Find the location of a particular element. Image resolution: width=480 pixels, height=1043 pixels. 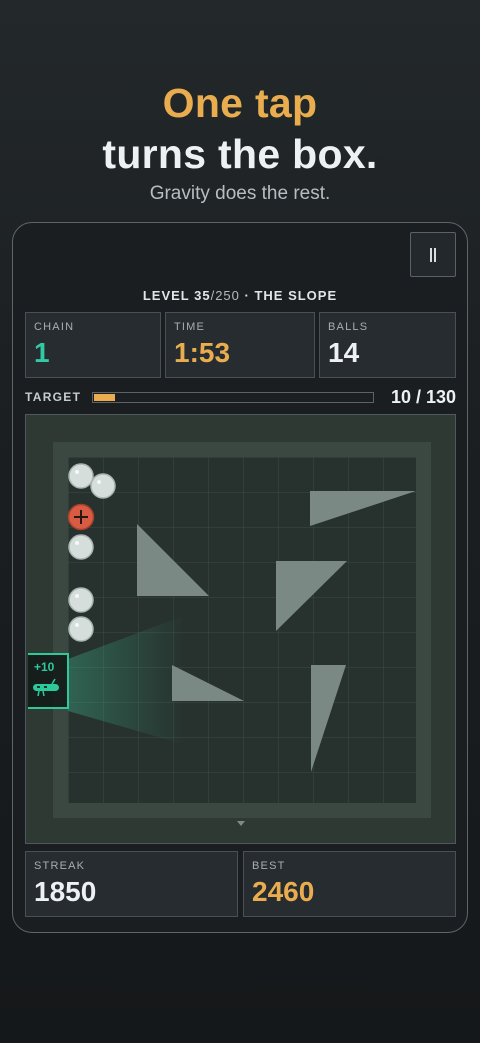

hero-headline-accent: One tap is located at coordinates (240, 103).